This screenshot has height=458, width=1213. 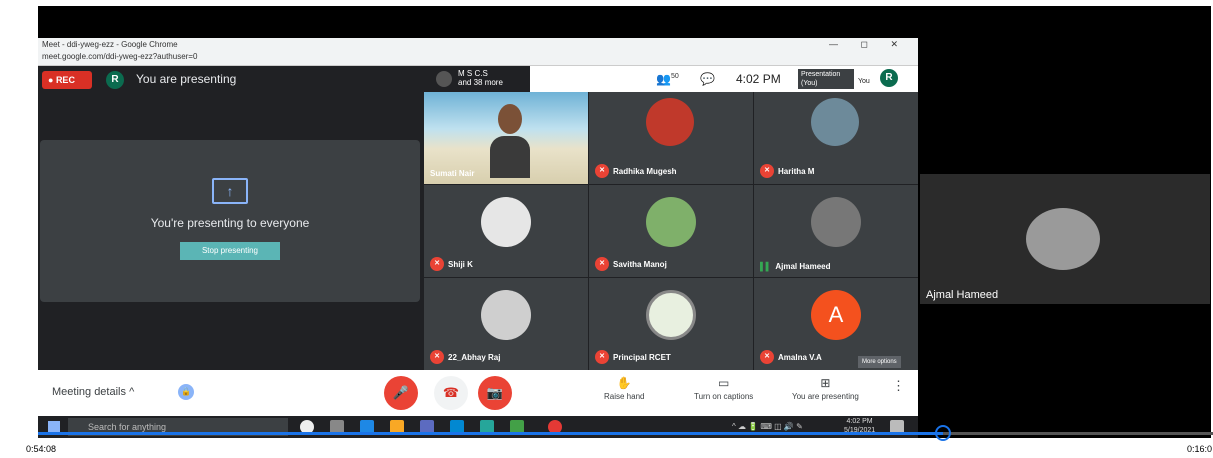 I want to click on participant-tile: ✕ Principal RCET, so click(x=671, y=324).